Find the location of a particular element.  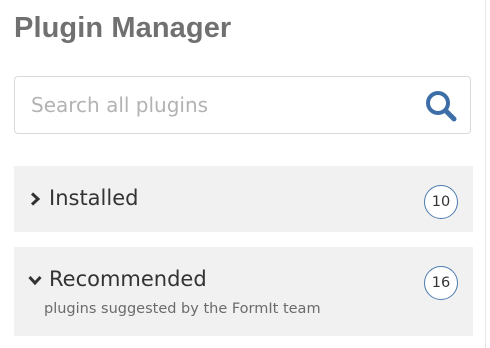

installed-count-badge: 10 is located at coordinates (441, 202).